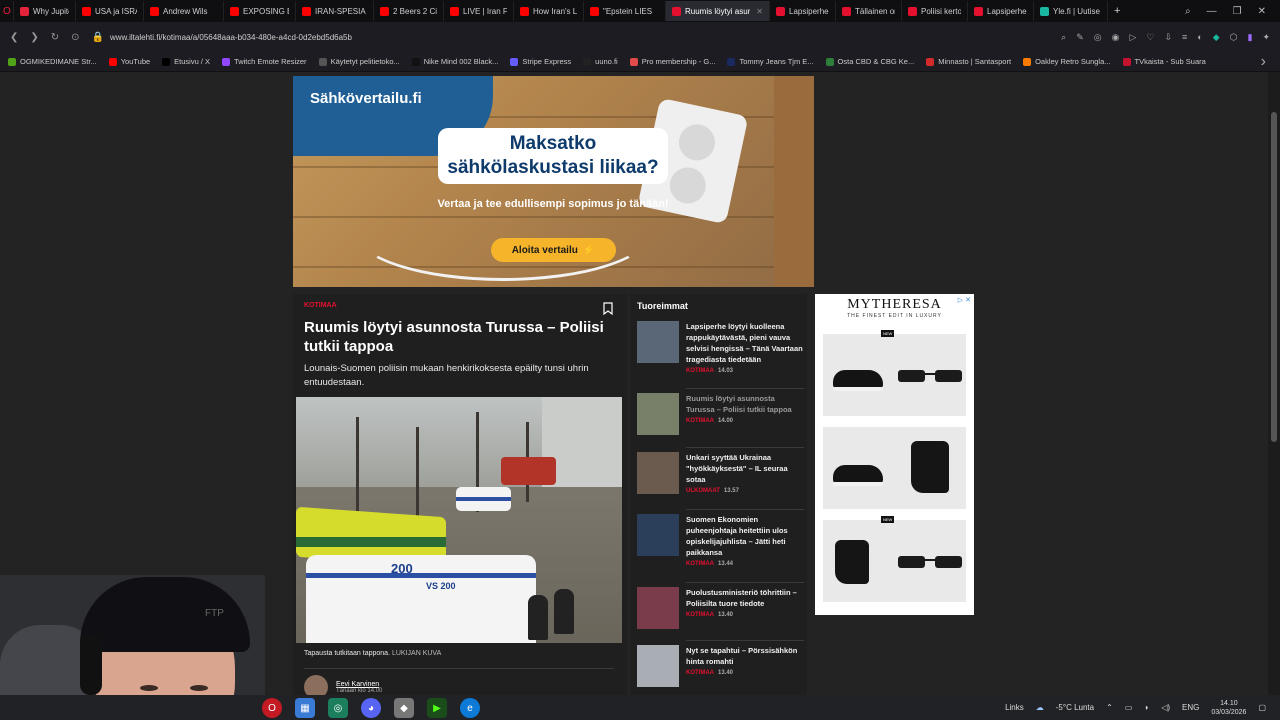  Describe the element at coordinates (1184, 37) in the screenshot. I see `menu-icon: ≡` at that location.